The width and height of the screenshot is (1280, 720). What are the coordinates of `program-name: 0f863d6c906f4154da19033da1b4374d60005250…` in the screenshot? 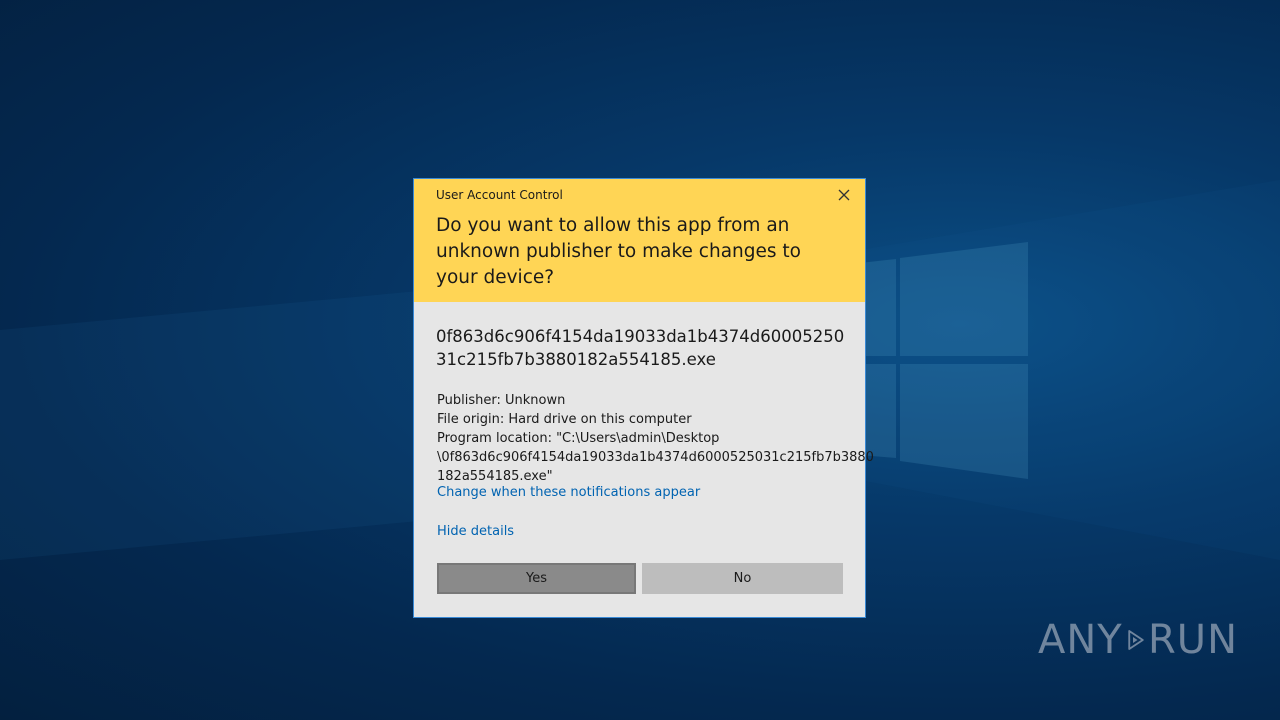 It's located at (640, 348).